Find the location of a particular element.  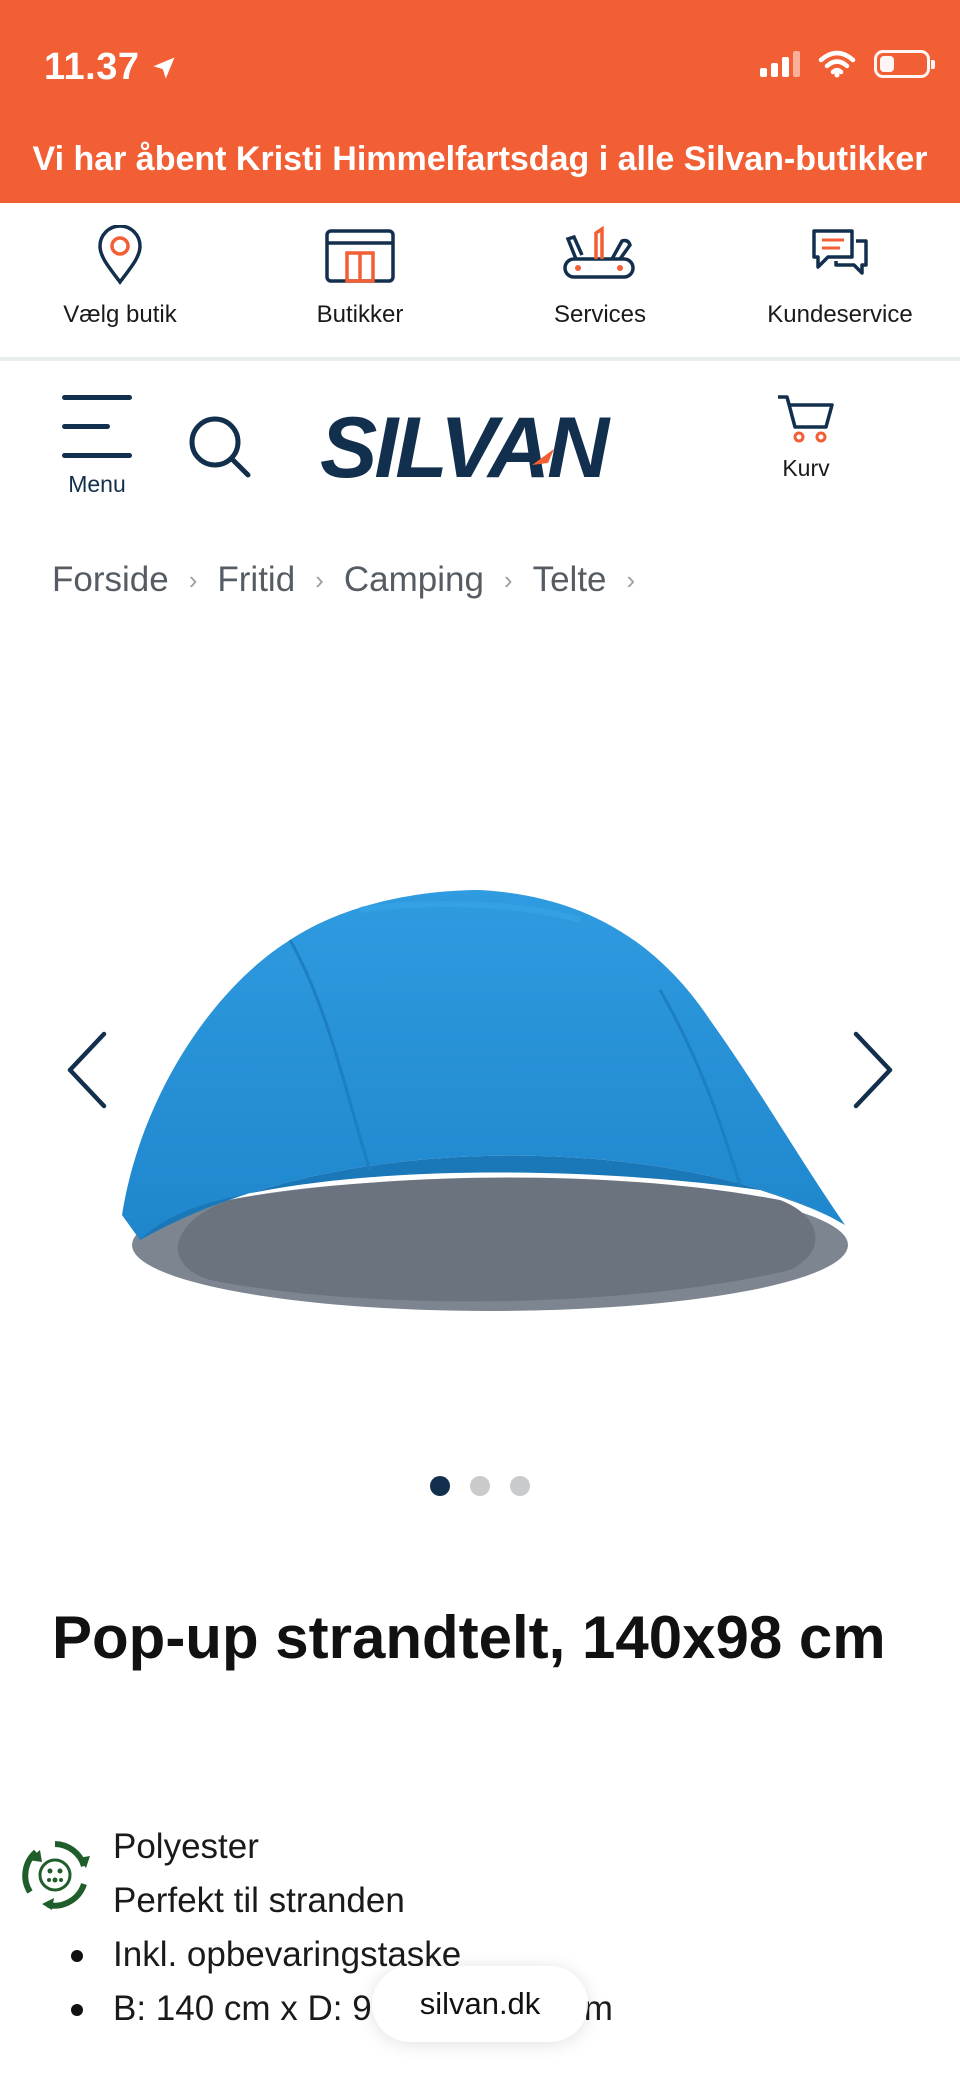

recycle-icon is located at coordinates (56, 1875).